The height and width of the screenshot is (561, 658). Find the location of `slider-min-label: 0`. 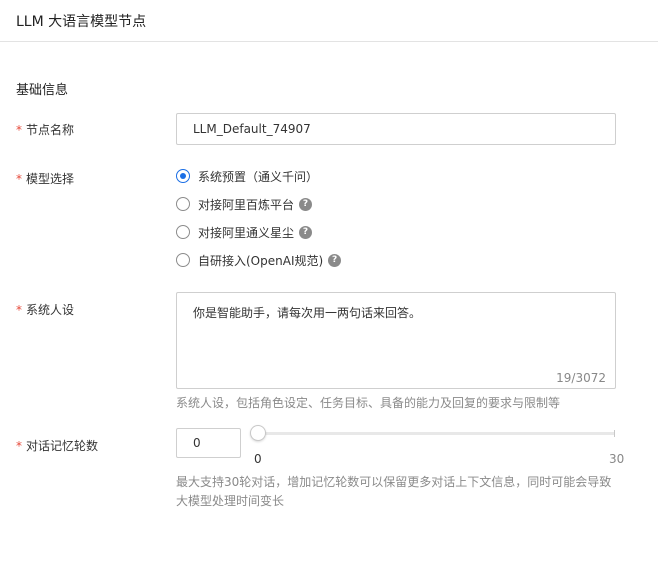

slider-min-label: 0 is located at coordinates (258, 459).